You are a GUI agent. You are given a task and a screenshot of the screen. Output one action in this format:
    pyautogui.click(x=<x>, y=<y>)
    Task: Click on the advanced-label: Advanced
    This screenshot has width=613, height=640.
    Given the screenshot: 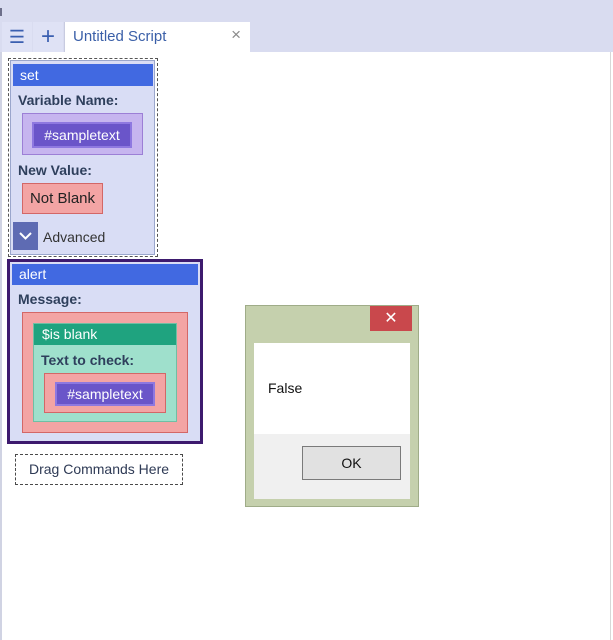 What is the action you would take?
    pyautogui.click(x=74, y=237)
    